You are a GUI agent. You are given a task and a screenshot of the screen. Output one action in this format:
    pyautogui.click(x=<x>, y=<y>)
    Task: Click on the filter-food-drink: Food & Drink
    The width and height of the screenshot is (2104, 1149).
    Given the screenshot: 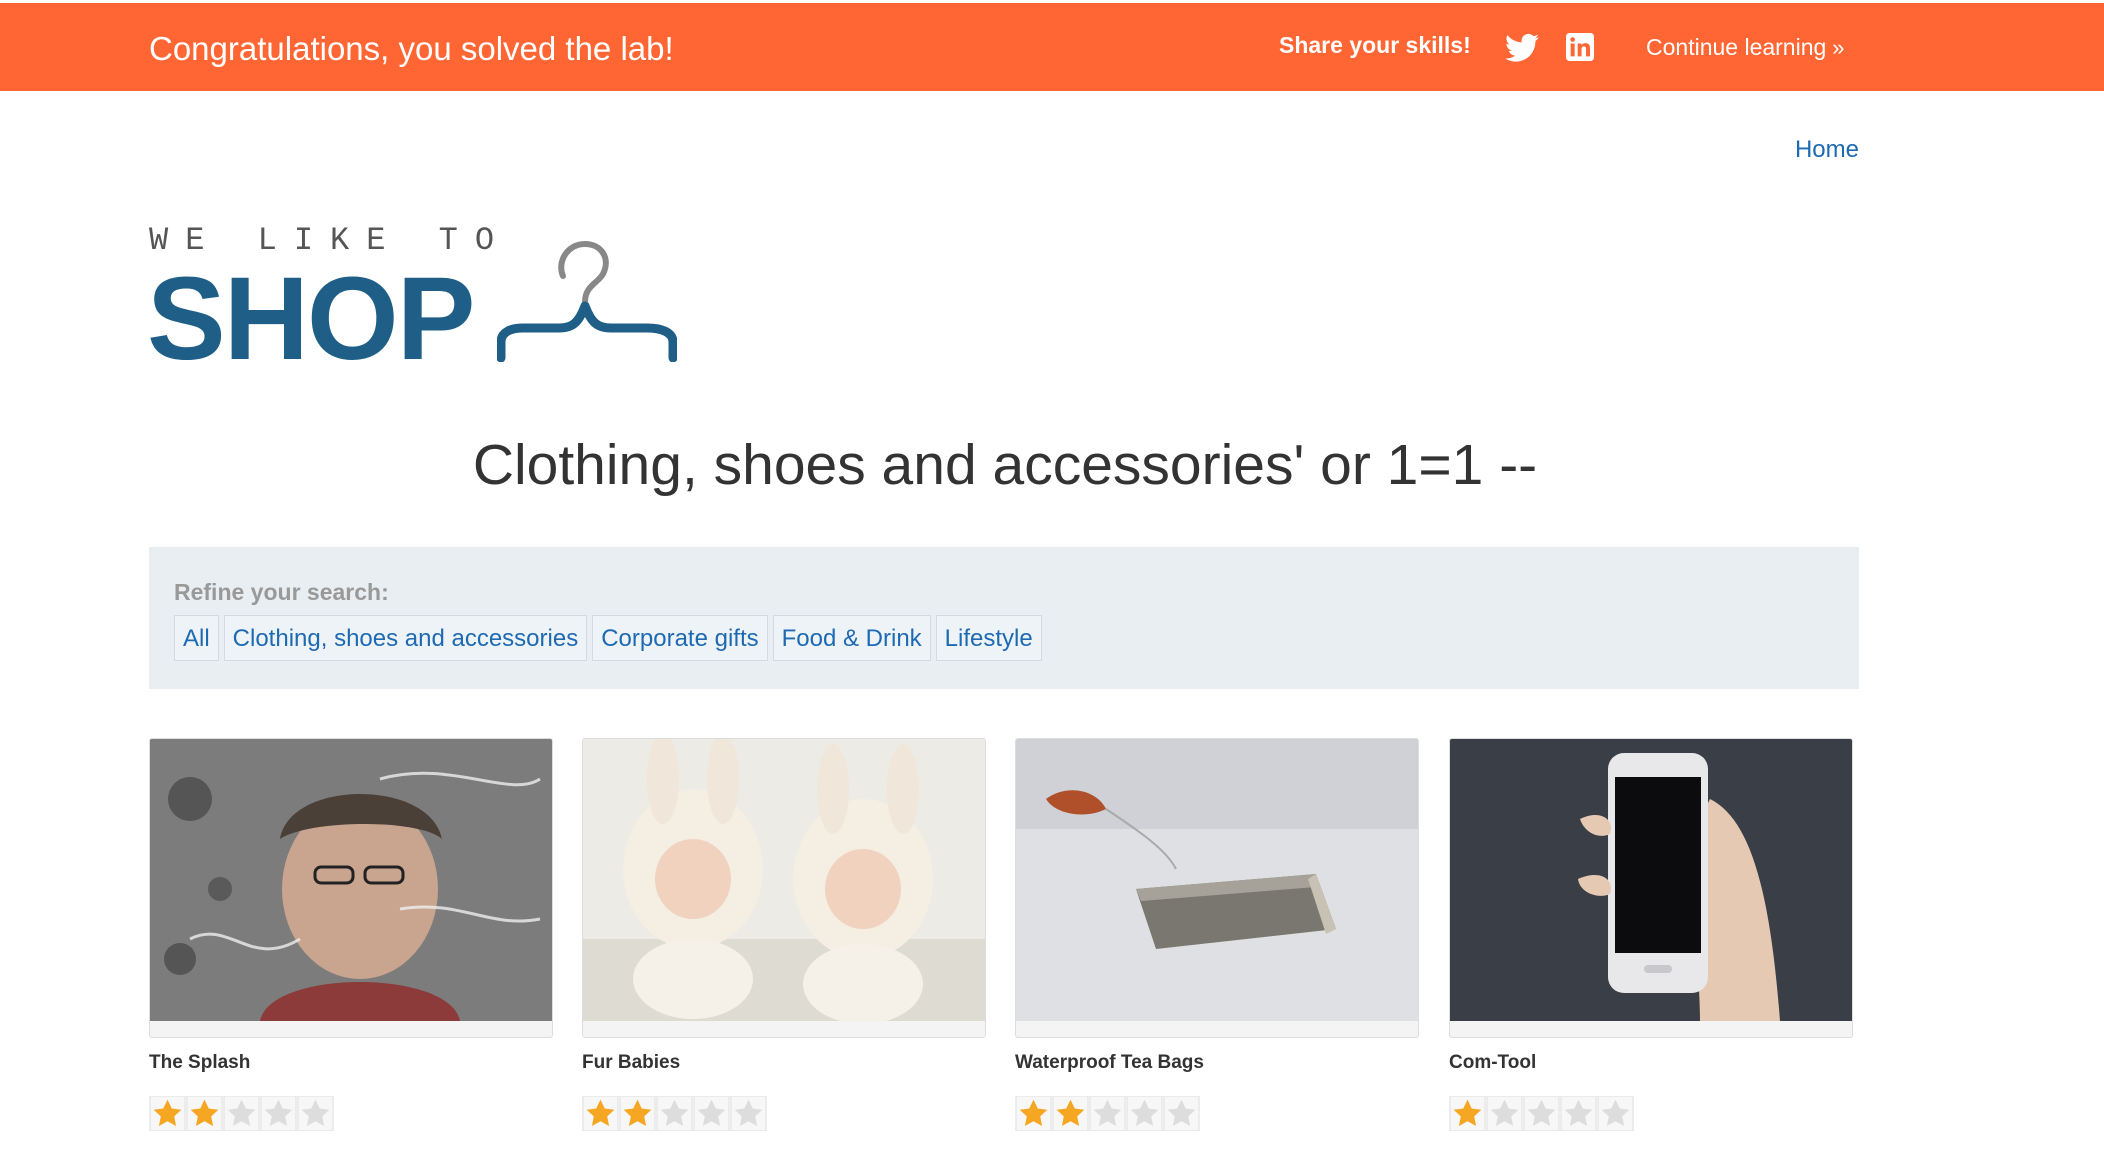 What is the action you would take?
    pyautogui.click(x=851, y=638)
    